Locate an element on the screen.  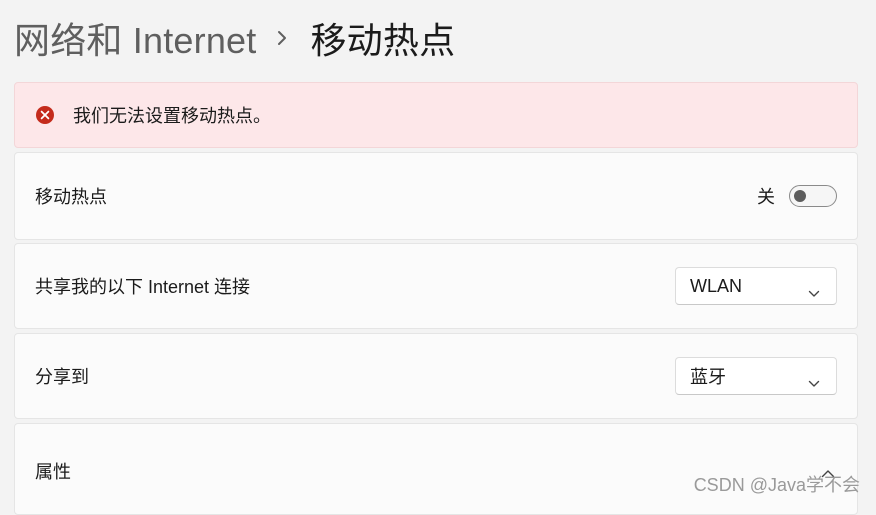
page-title: 移动热点 is located at coordinates (383, 40).